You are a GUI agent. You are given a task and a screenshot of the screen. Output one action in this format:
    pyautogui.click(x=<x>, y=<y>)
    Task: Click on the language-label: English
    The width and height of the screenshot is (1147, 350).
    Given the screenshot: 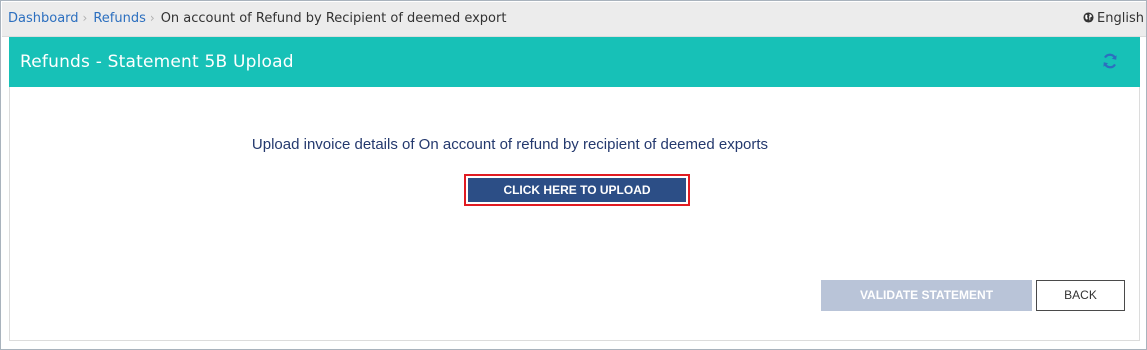 What is the action you would take?
    pyautogui.click(x=1120, y=18)
    